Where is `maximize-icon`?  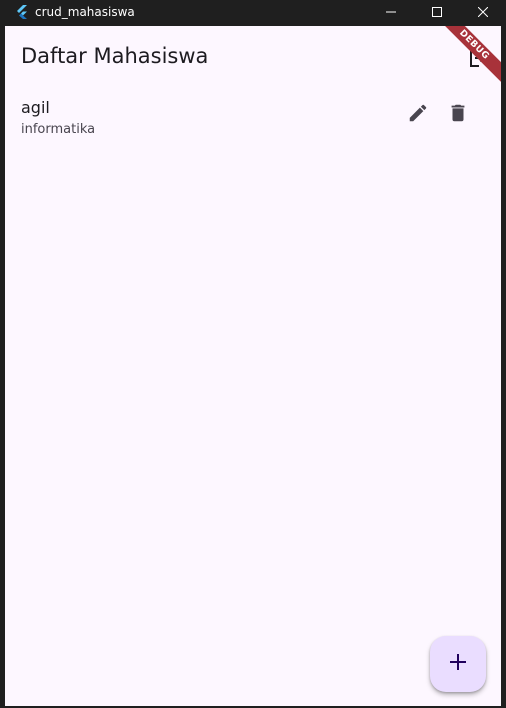 maximize-icon is located at coordinates (437, 12).